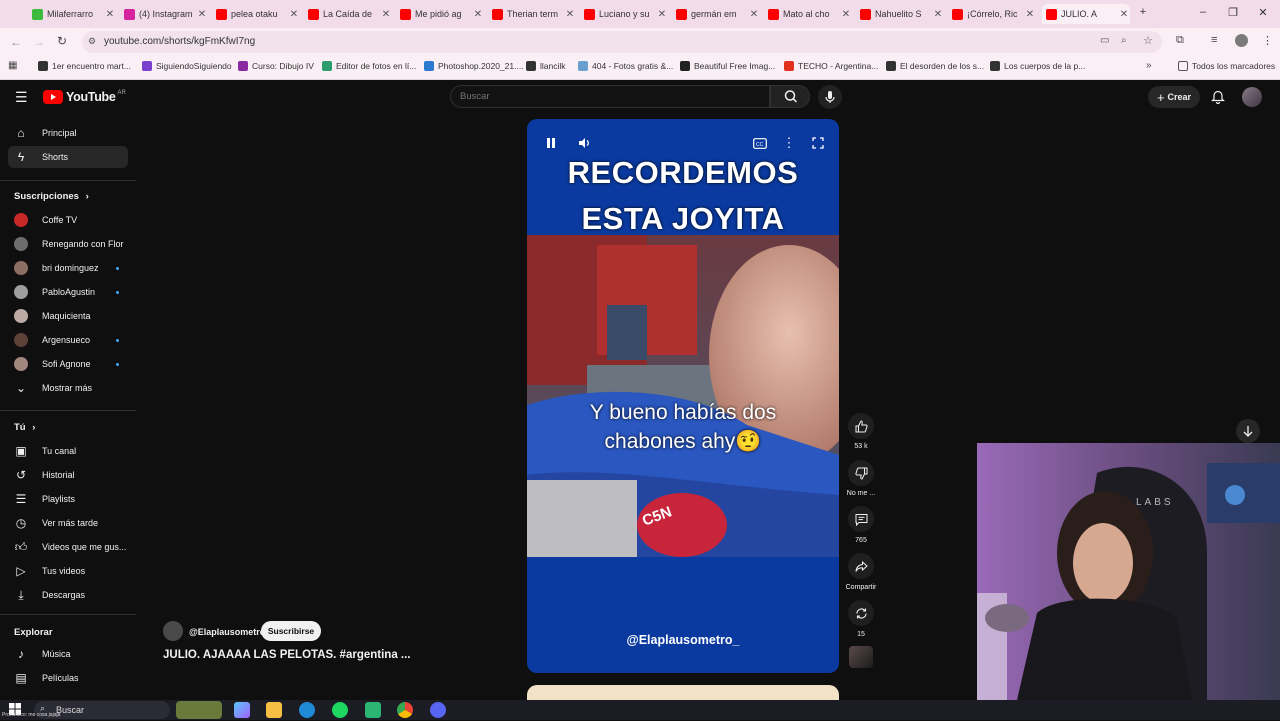  What do you see at coordinates (274, 710) in the screenshot?
I see `file-explorer-icon` at bounding box center [274, 710].